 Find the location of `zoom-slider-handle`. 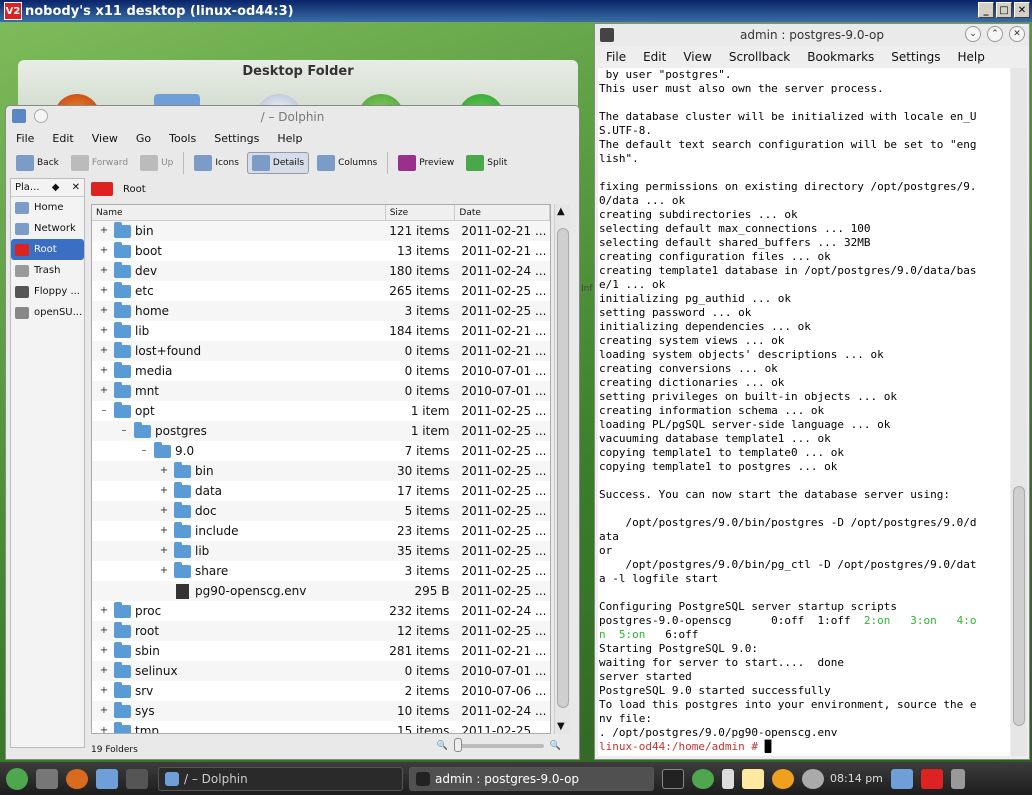

zoom-slider-handle is located at coordinates (457, 745).